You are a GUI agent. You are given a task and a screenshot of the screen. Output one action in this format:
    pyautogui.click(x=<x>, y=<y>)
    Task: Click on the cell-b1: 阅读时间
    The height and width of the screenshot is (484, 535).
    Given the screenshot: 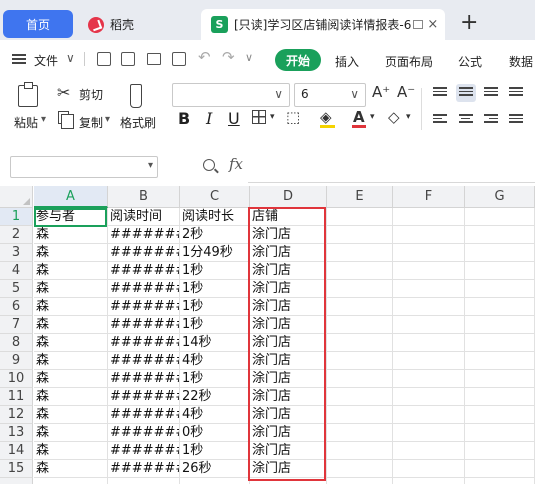 What is the action you would take?
    pyautogui.click(x=144, y=217)
    